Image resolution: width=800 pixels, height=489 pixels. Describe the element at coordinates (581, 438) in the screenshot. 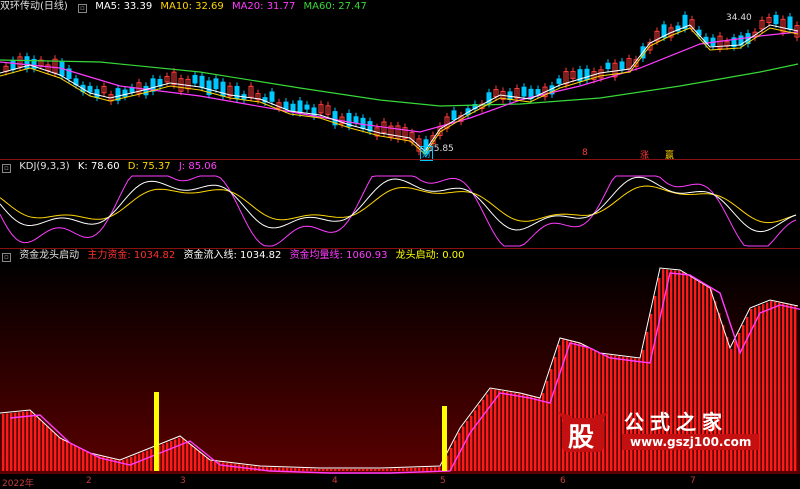

I see `watermark-logo-text: 股` at that location.